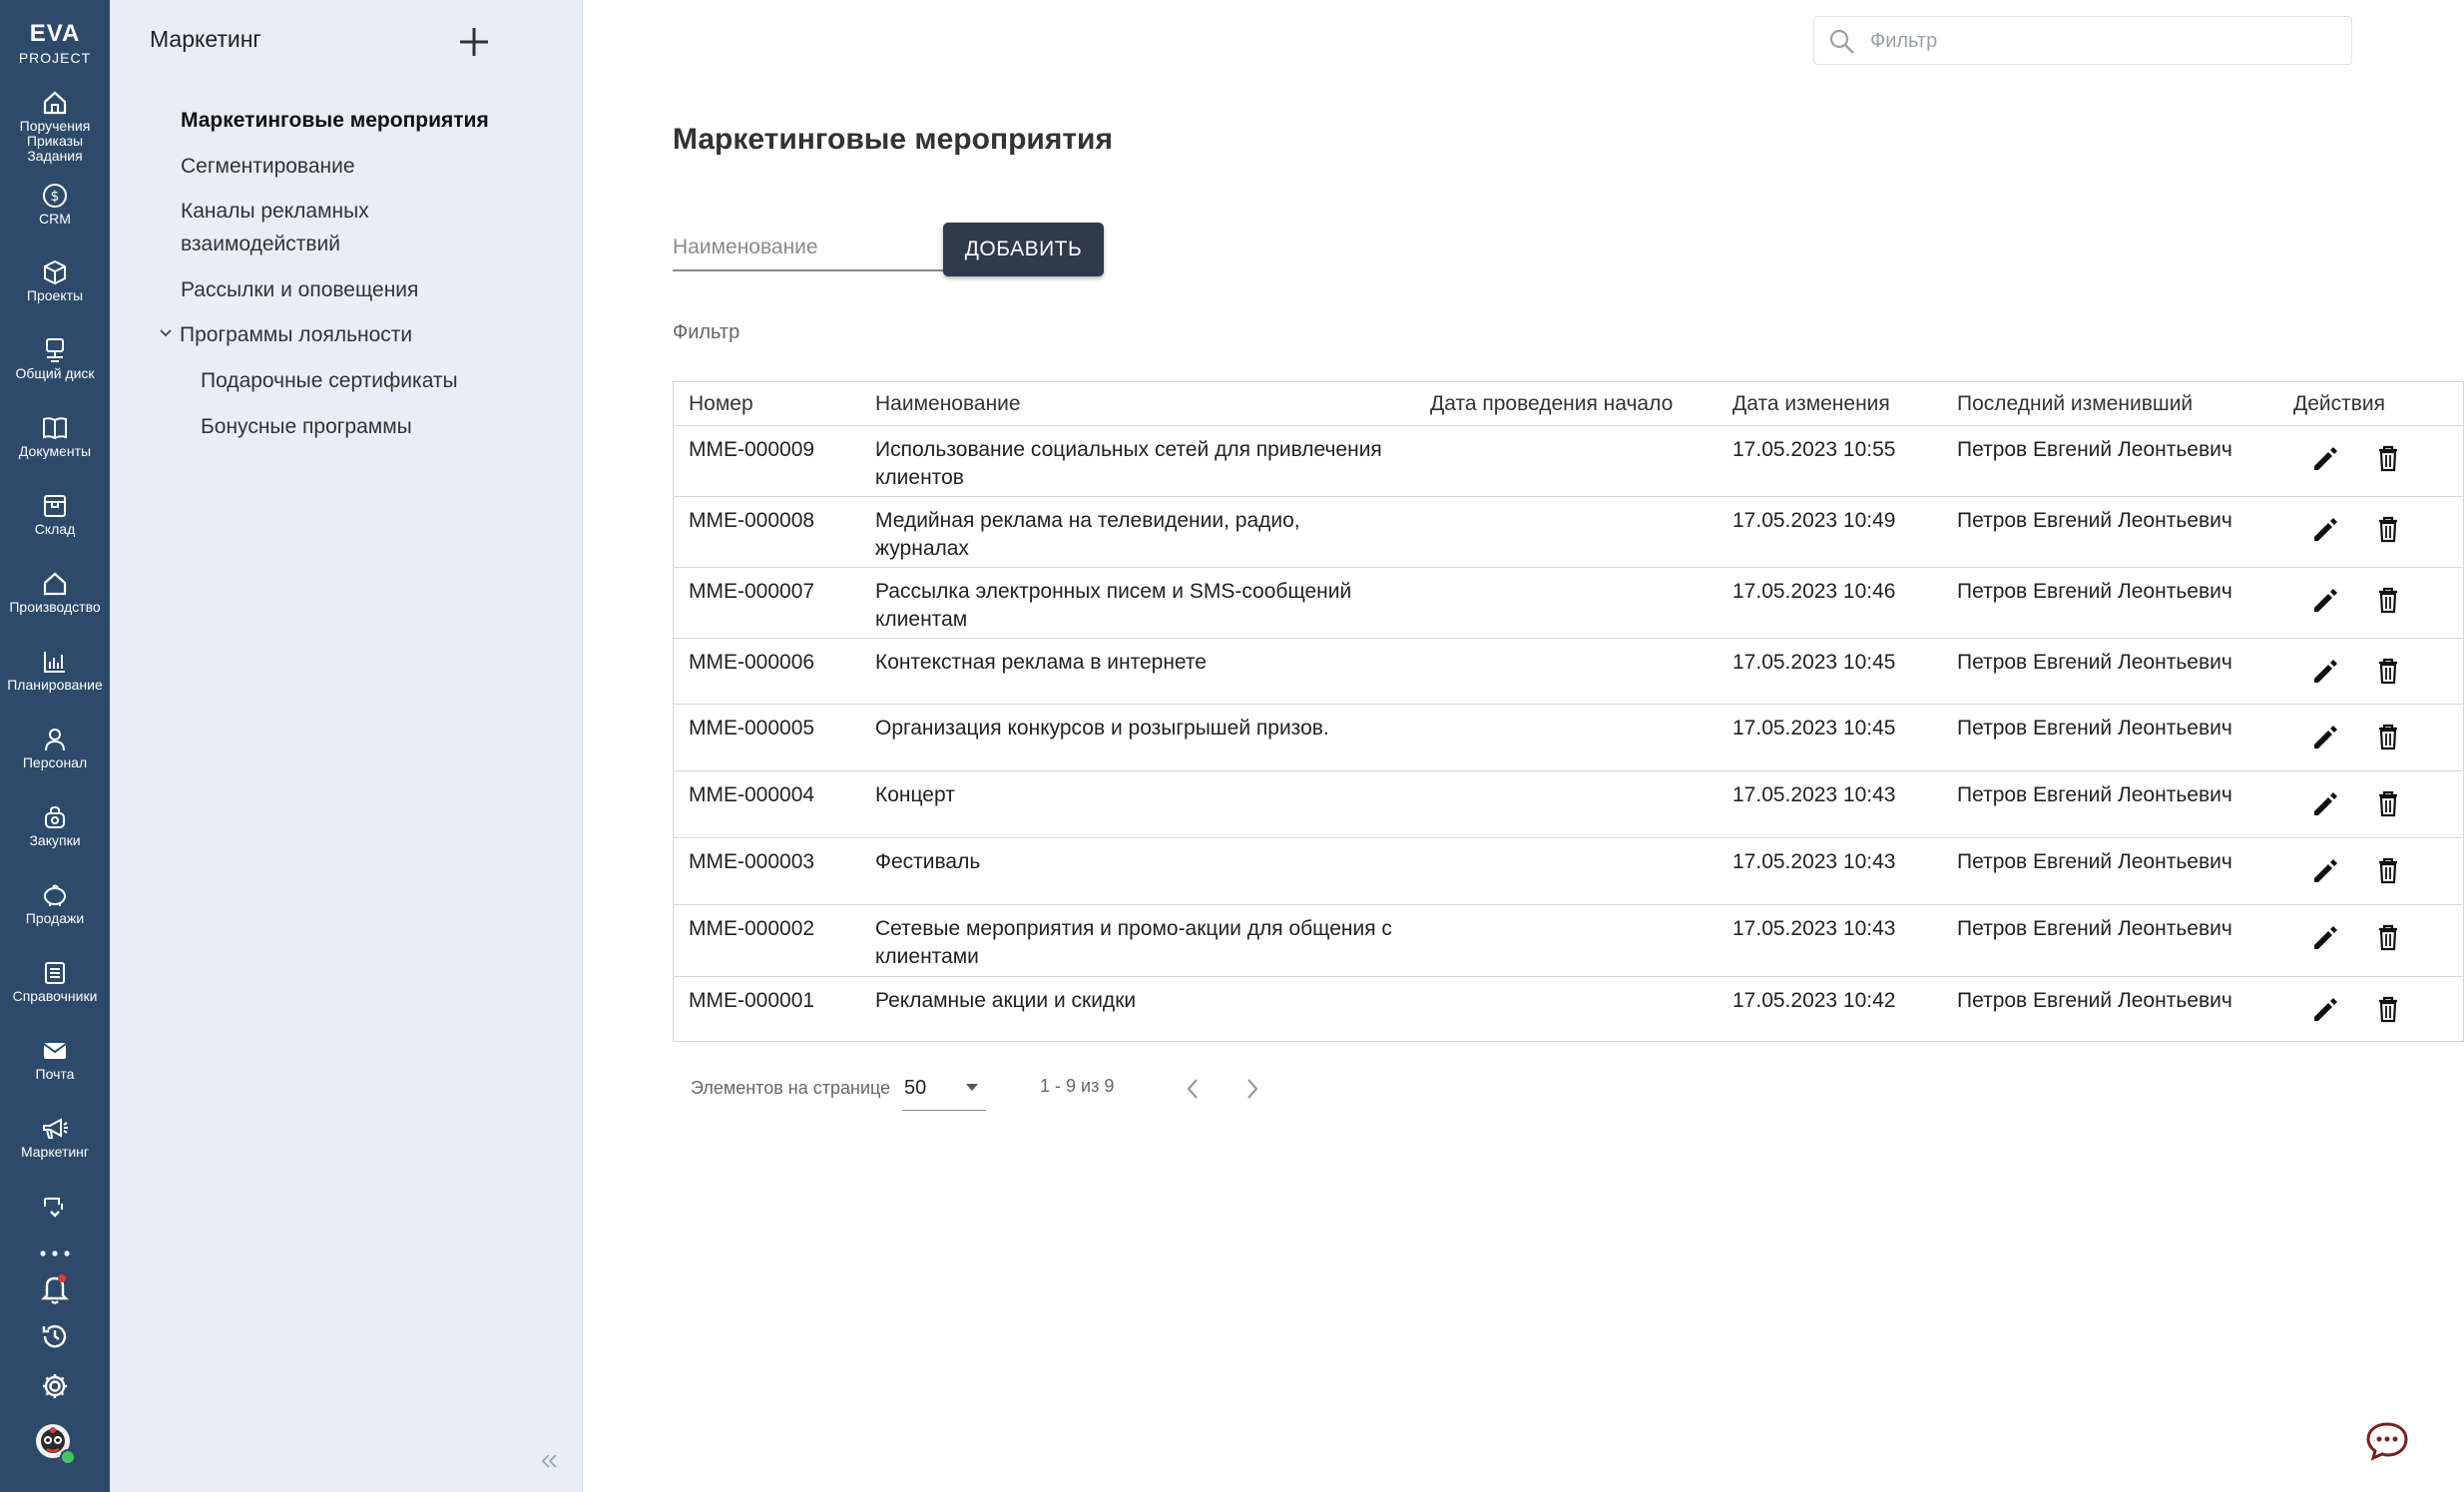  Describe the element at coordinates (55, 1074) in the screenshot. I see `rail-label: Почта` at that location.